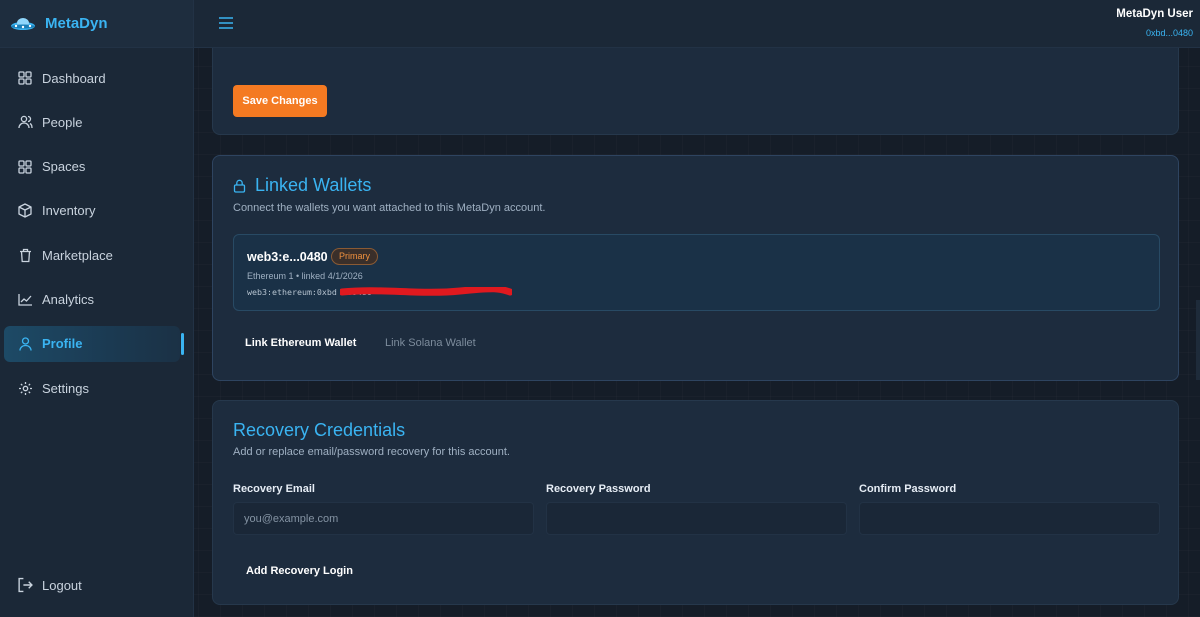  Describe the element at coordinates (1198, 340) in the screenshot. I see `scrollbar` at that location.